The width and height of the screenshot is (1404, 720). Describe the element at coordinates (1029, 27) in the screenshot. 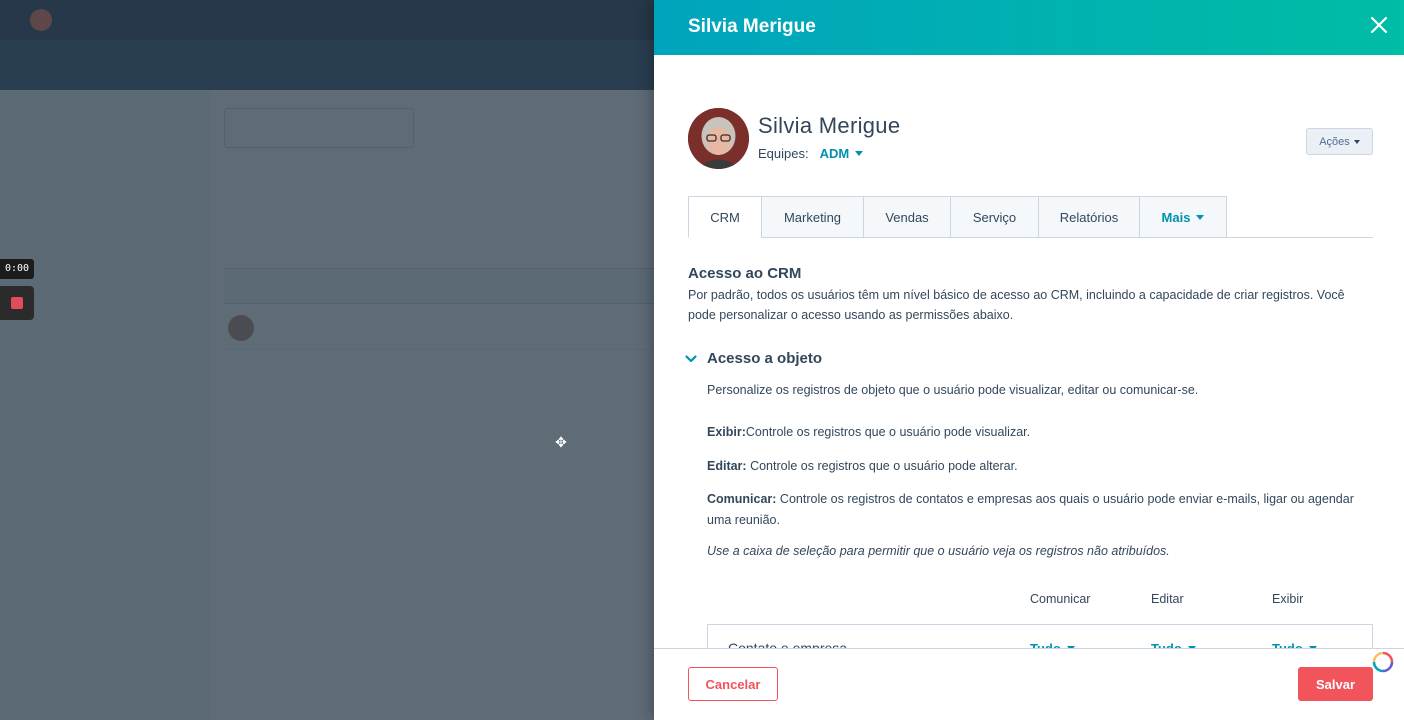

I see `panel-header: Silvia Merigue` at that location.